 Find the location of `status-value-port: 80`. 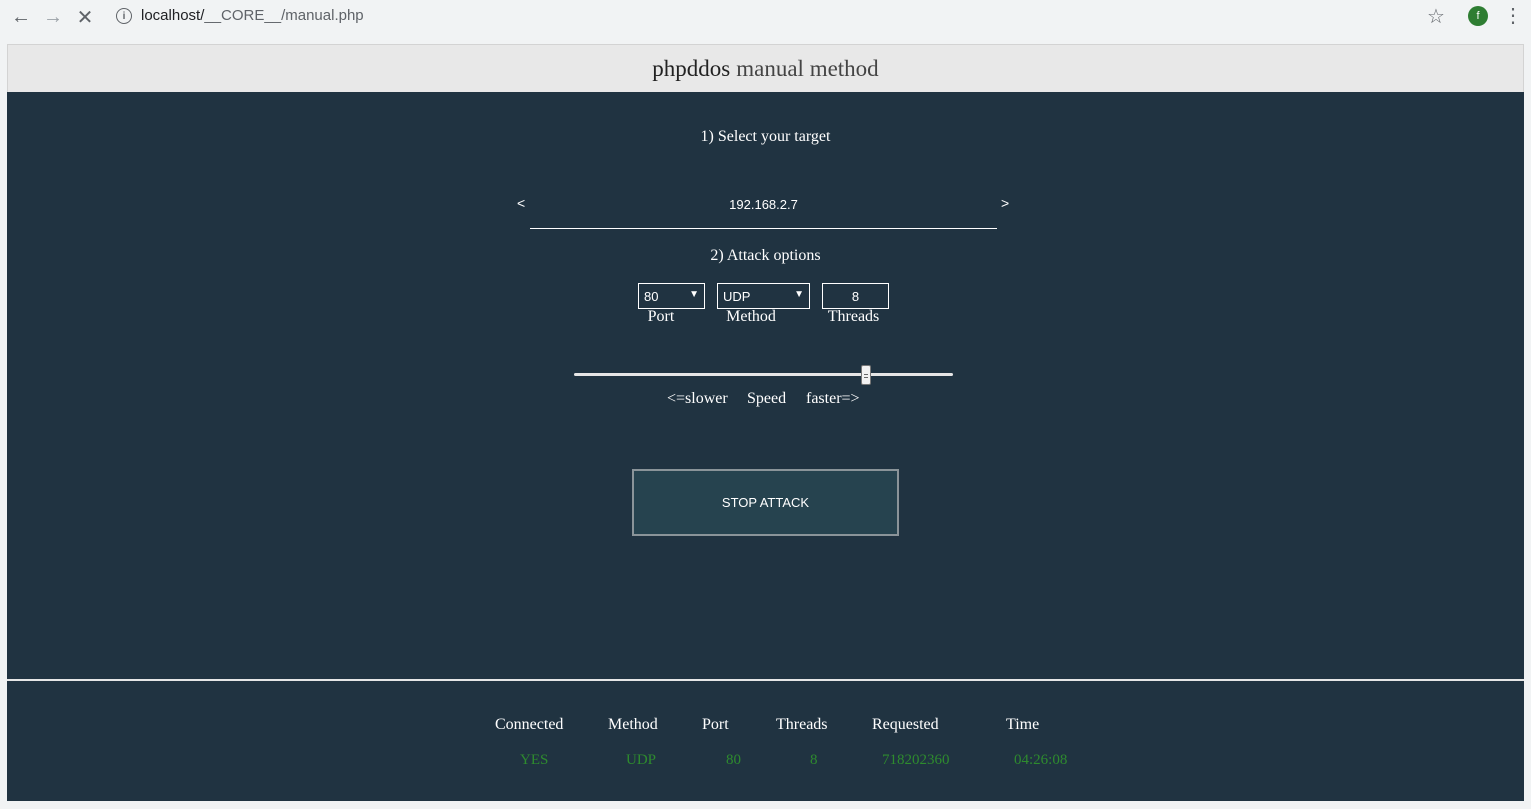

status-value-port: 80 is located at coordinates (733, 760).